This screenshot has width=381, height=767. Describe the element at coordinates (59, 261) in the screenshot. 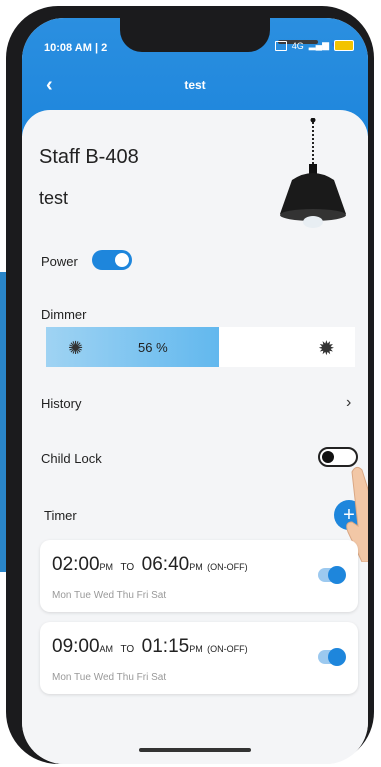

I see `power-label: Power` at that location.